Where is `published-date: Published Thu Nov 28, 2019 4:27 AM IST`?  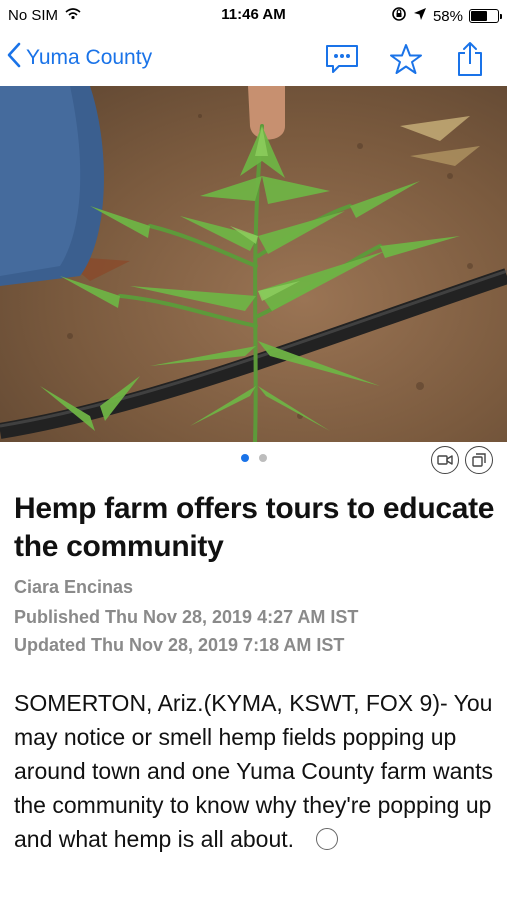
published-date: Published Thu Nov 28, 2019 4:27 AM IST is located at coordinates (186, 617).